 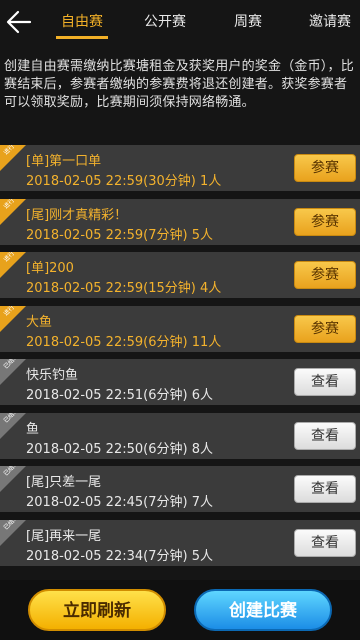 What do you see at coordinates (180, 275) in the screenshot?
I see `match-row: 进行中 [单]200 2018-02-05 22:59(15分钟) 4人 参赛` at bounding box center [180, 275].